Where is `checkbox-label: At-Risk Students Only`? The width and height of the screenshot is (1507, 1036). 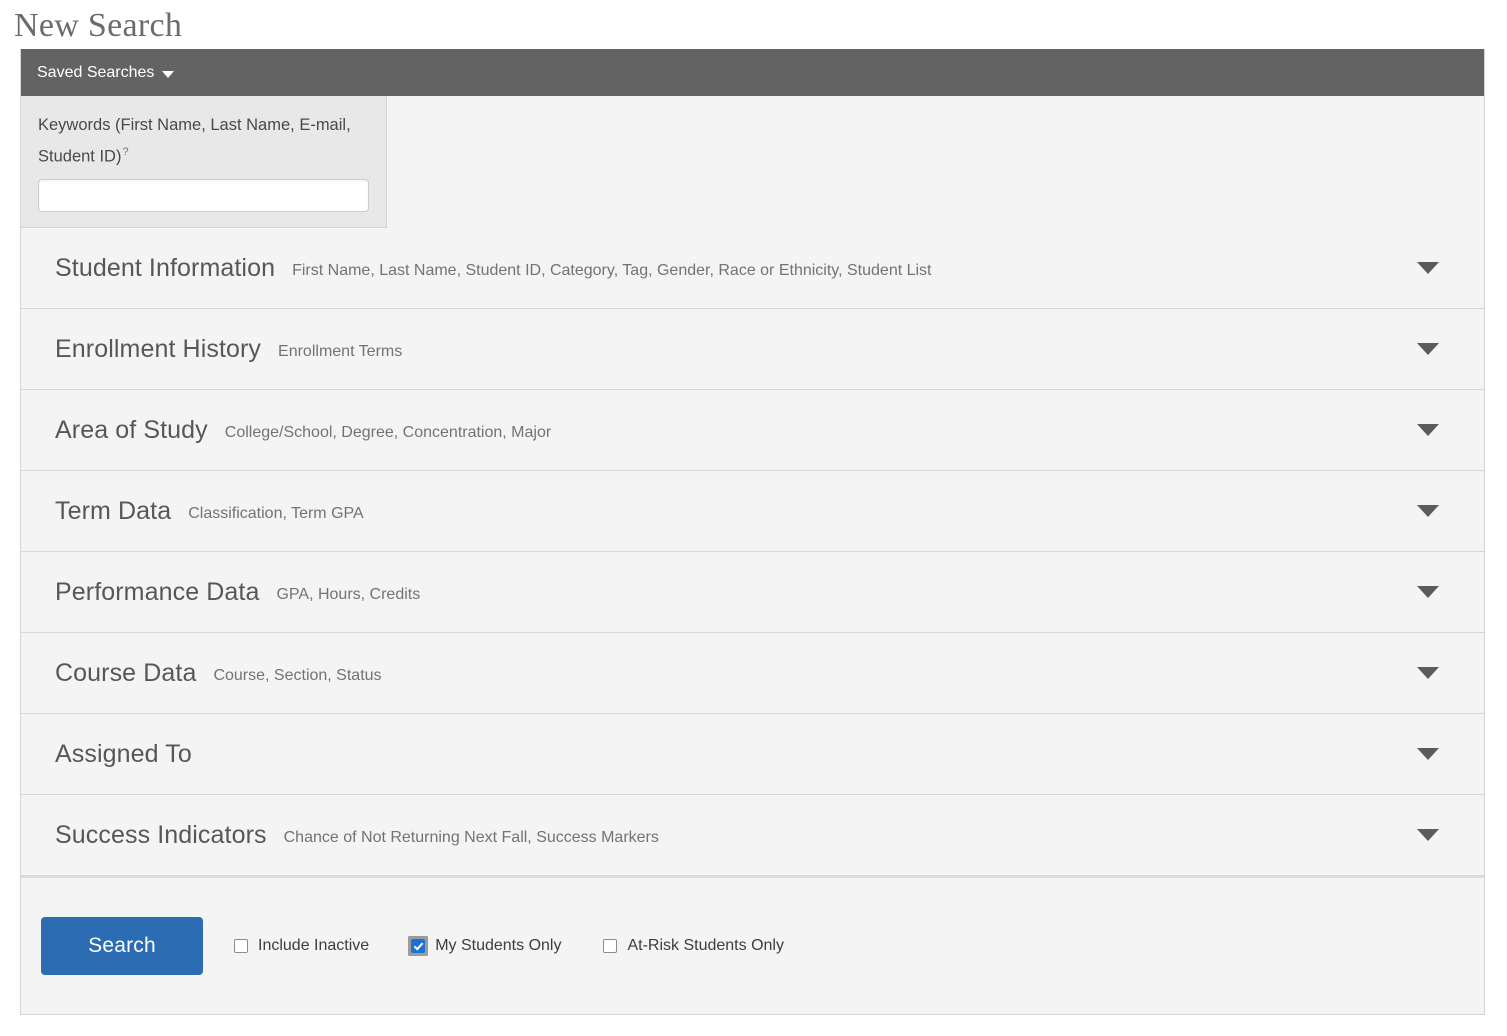 checkbox-label: At-Risk Students Only is located at coordinates (705, 945).